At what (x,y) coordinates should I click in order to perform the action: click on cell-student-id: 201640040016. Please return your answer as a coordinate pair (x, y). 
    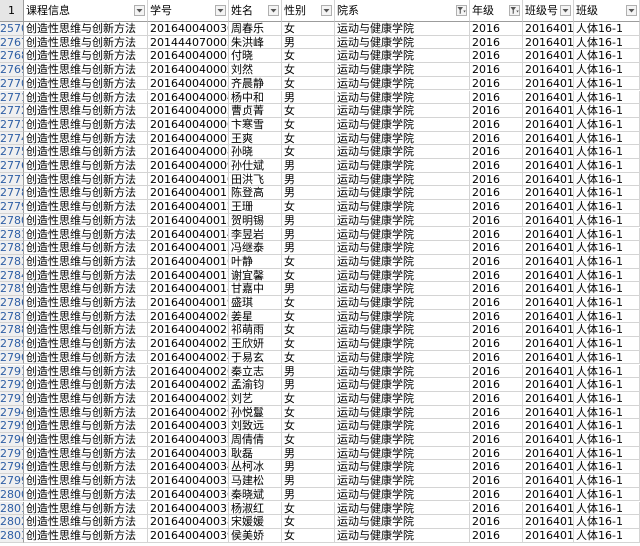
    Looking at the image, I should click on (188, 261).